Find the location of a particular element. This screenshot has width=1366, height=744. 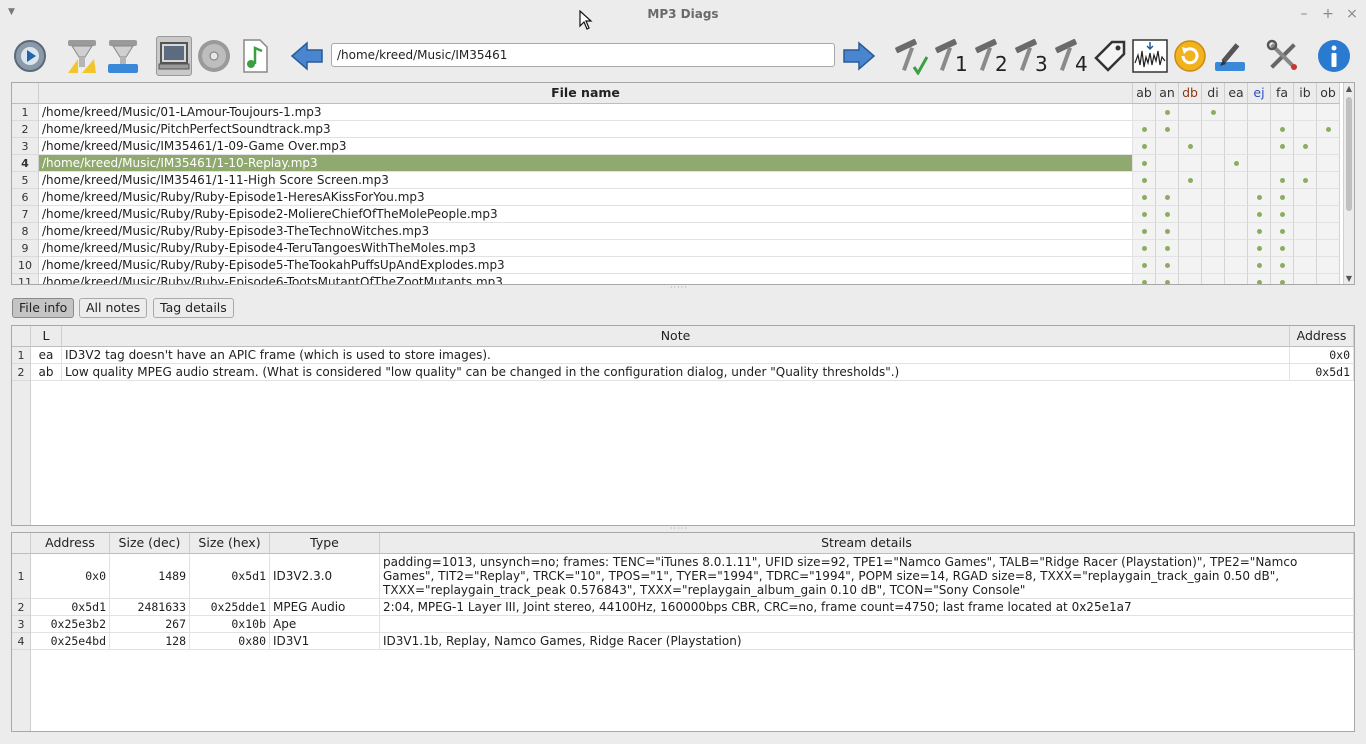

custom-normalize-icon is located at coordinates (910, 56).